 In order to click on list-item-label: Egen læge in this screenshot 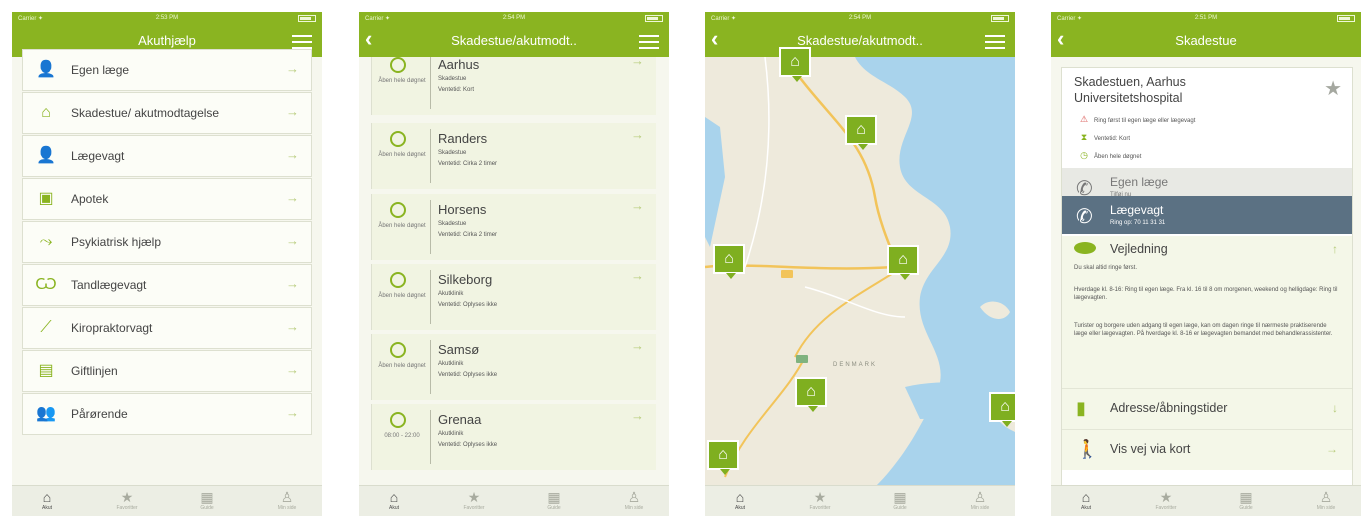, I will do `click(100, 70)`.